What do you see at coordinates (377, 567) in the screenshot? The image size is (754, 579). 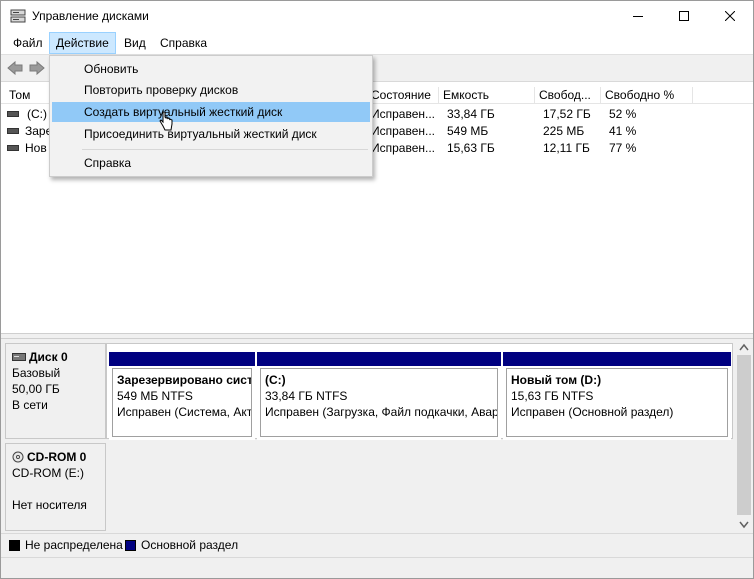 I see `status-bar` at bounding box center [377, 567].